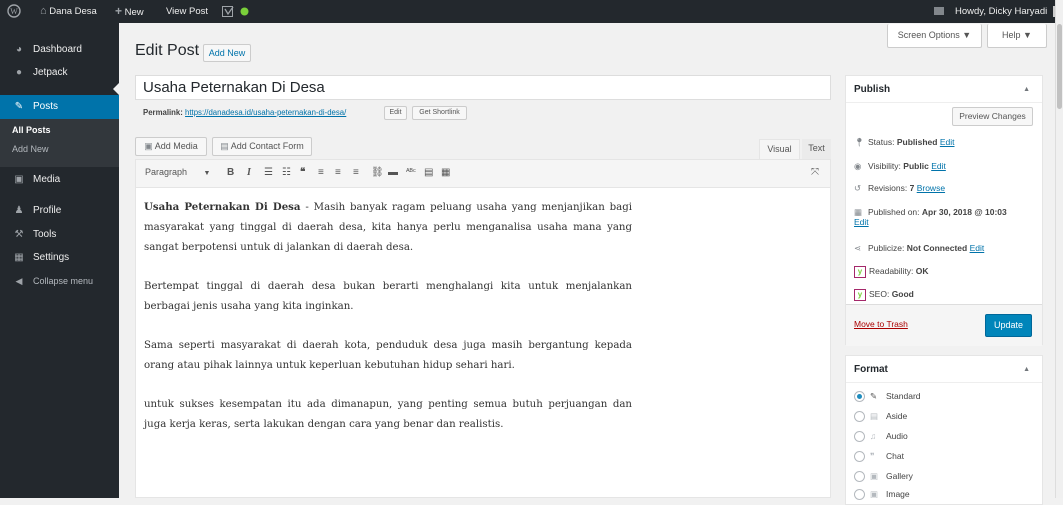 The width and height of the screenshot is (1063, 505). What do you see at coordinates (859, 457) in the screenshot?
I see `radio-chat` at bounding box center [859, 457].